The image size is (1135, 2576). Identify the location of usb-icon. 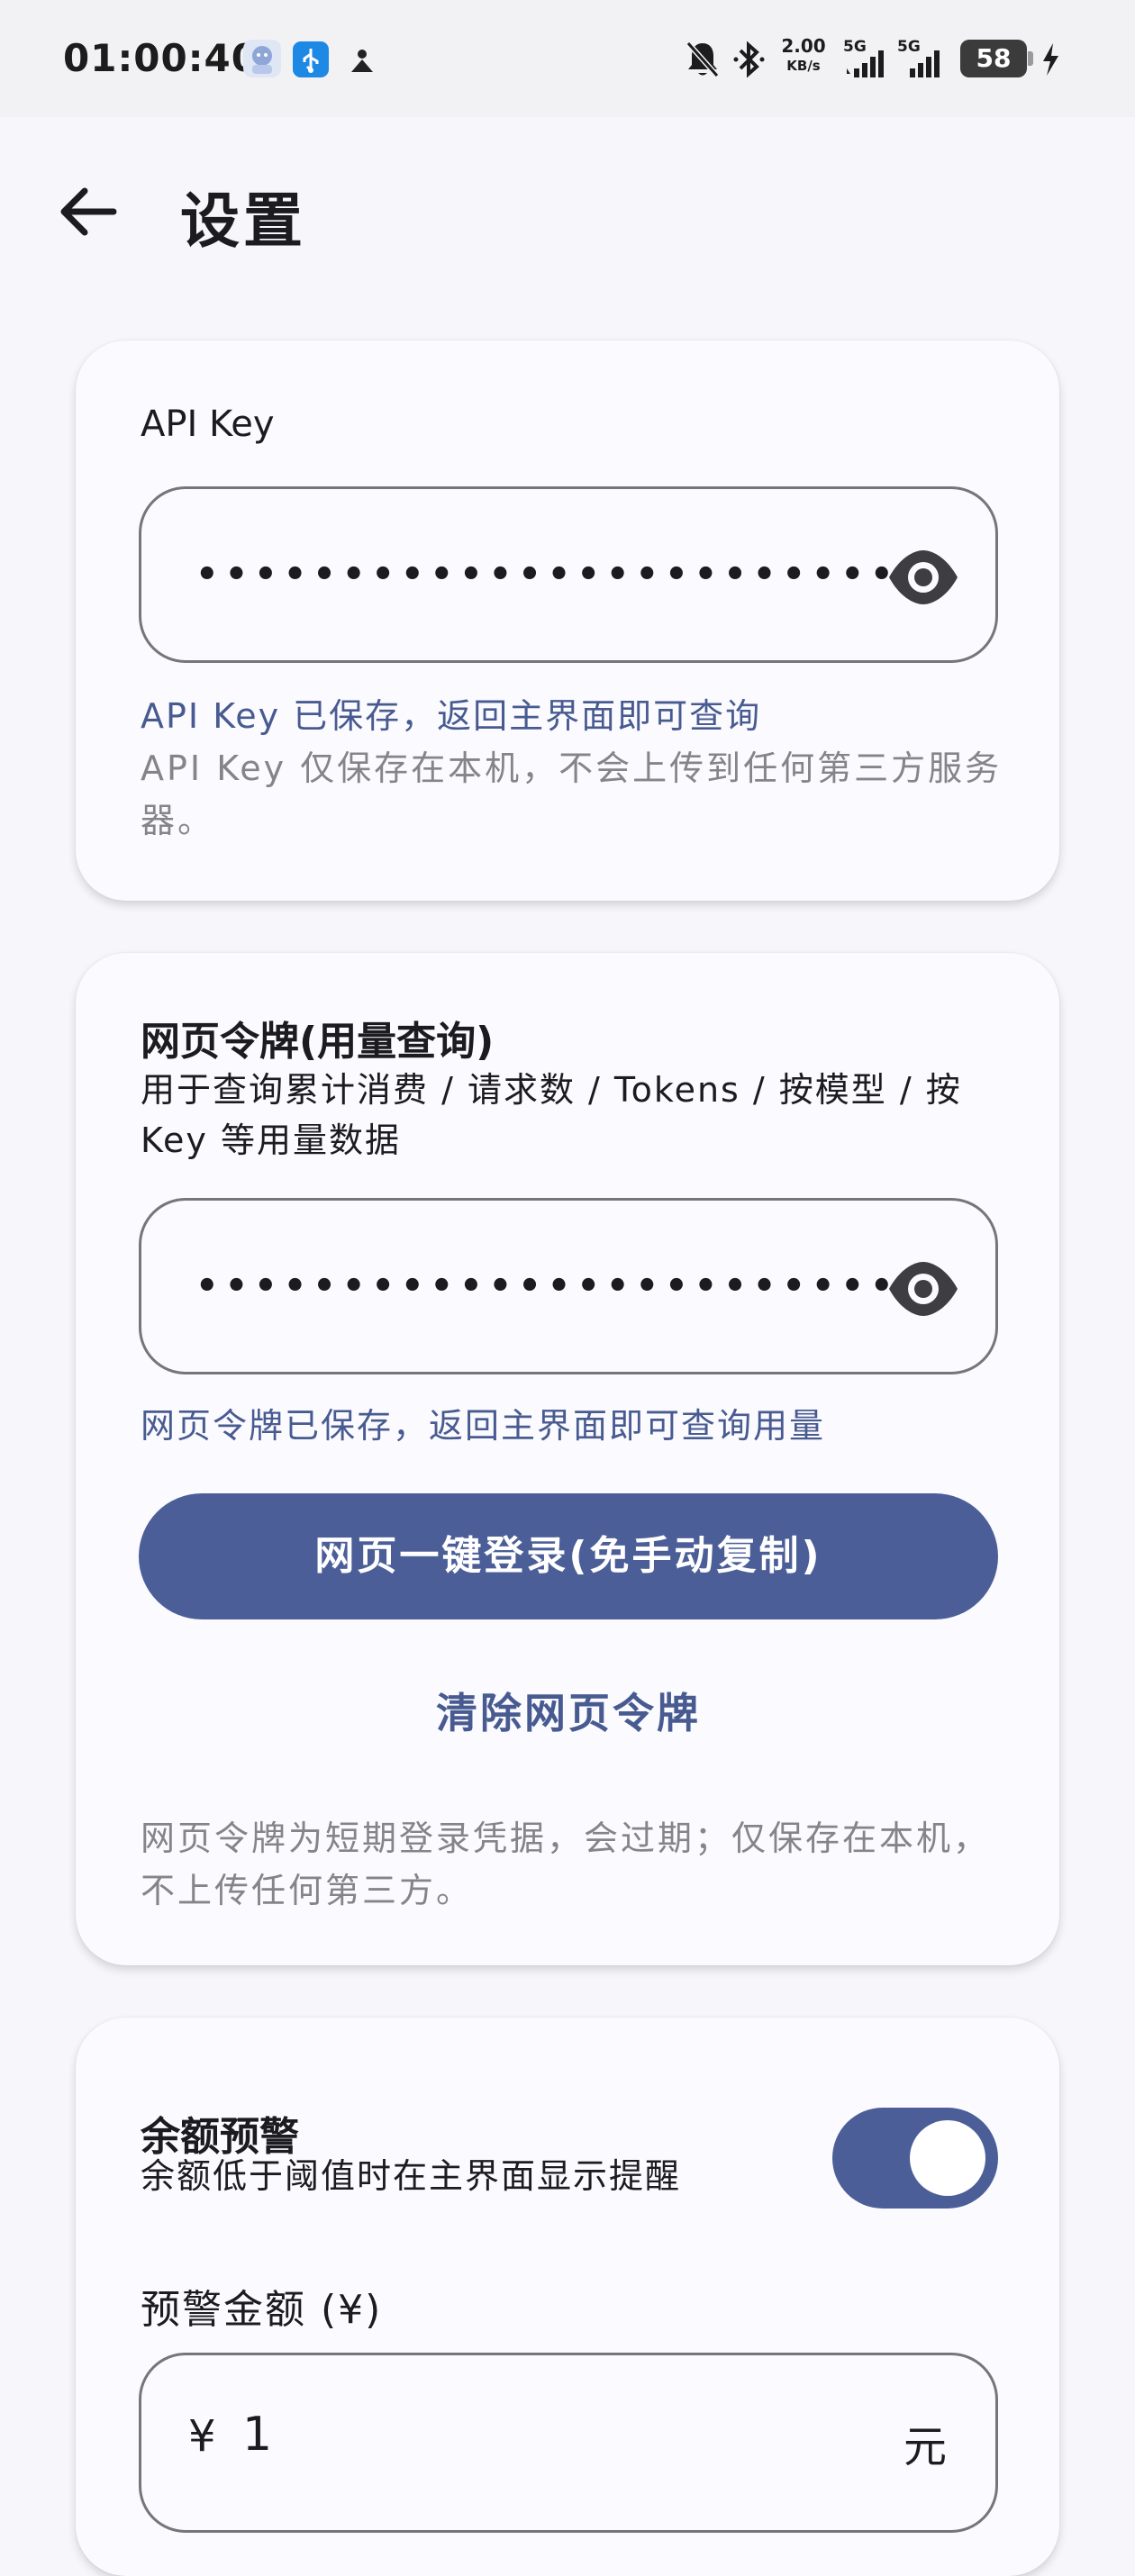
(311, 59).